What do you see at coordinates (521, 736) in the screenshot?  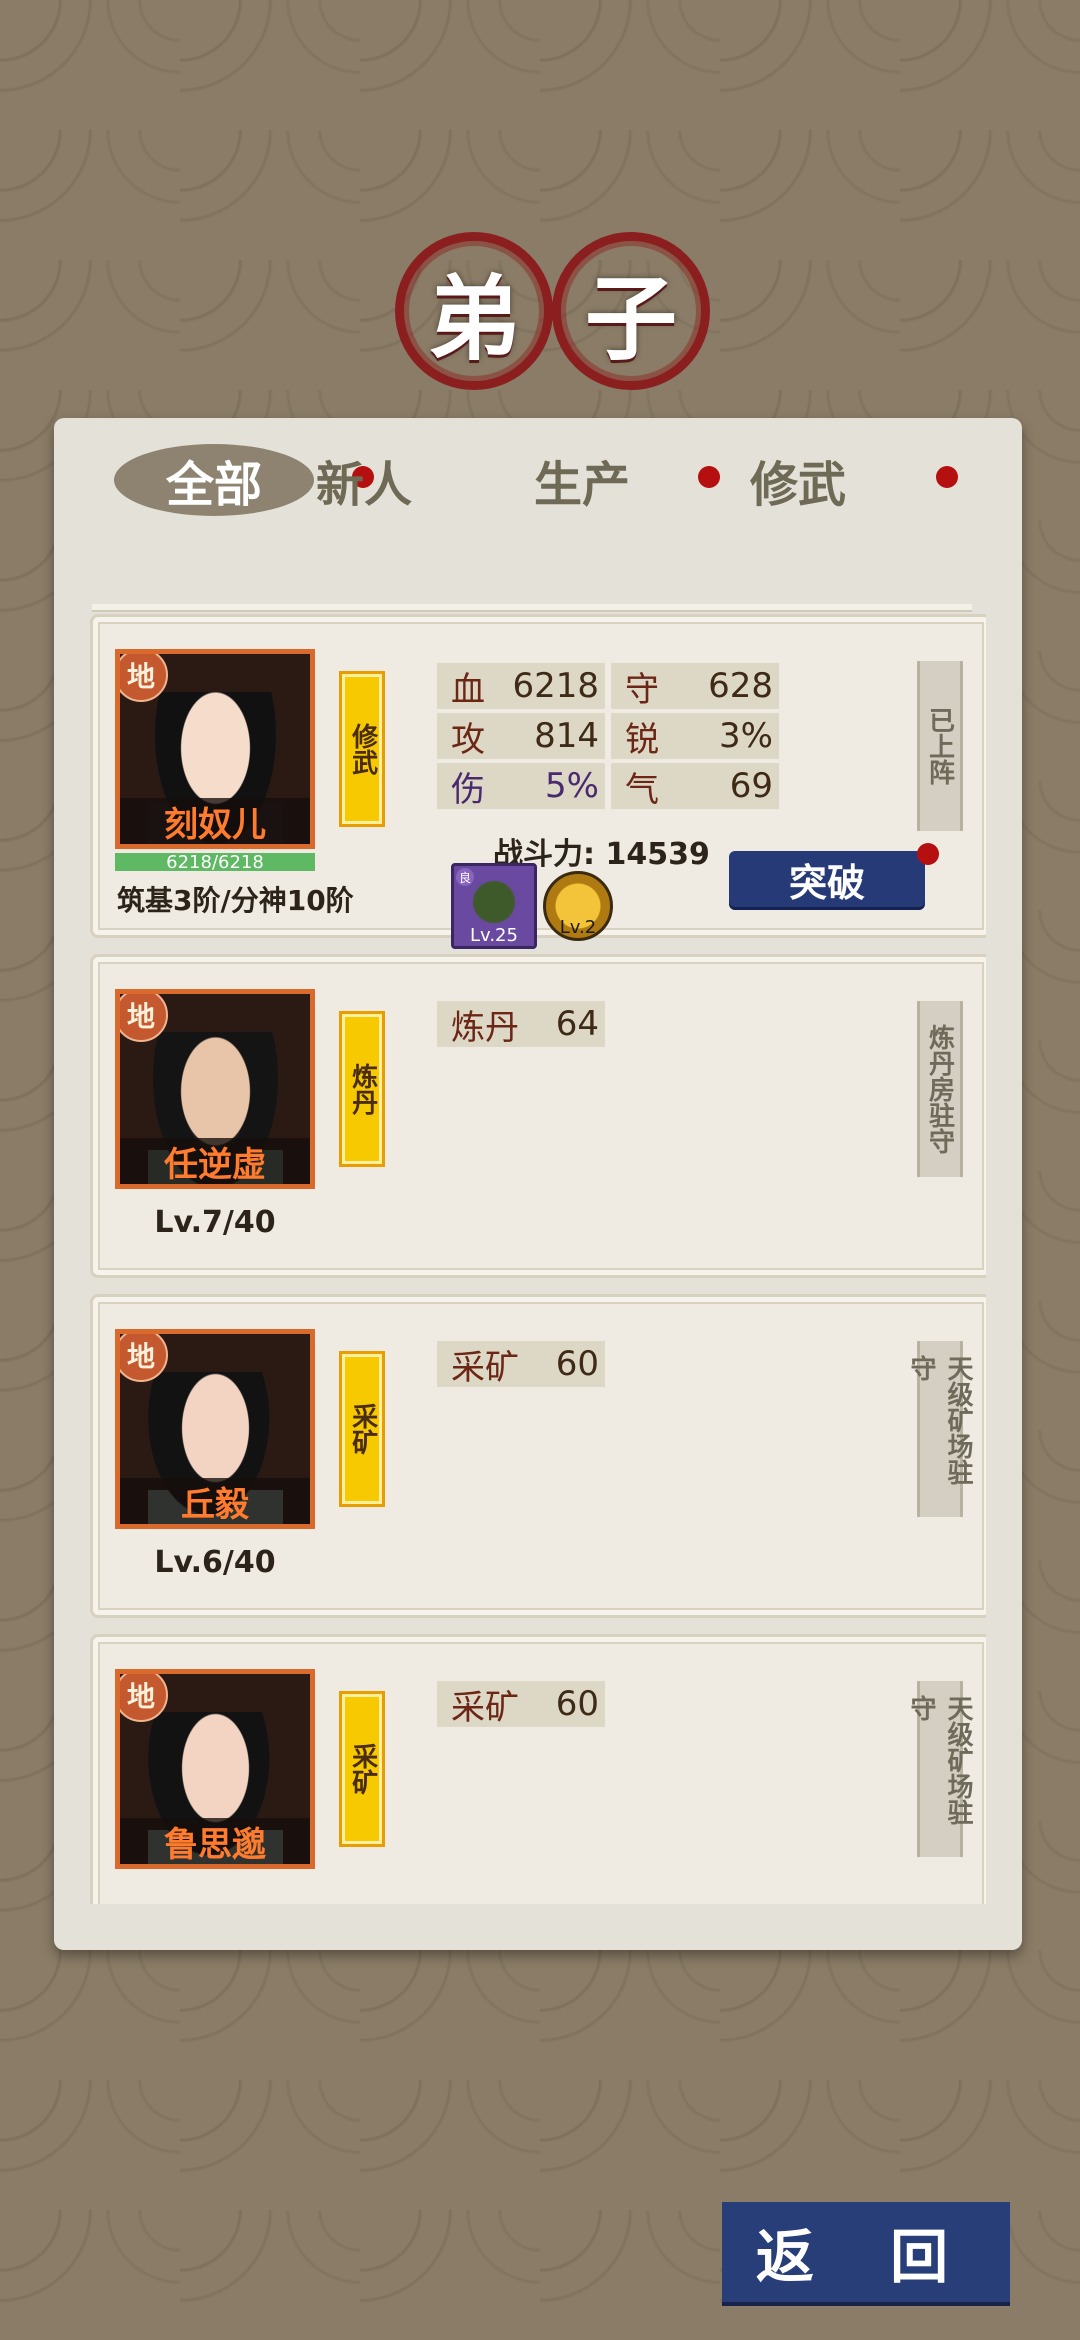 I see `stat-attack: 攻 814` at bounding box center [521, 736].